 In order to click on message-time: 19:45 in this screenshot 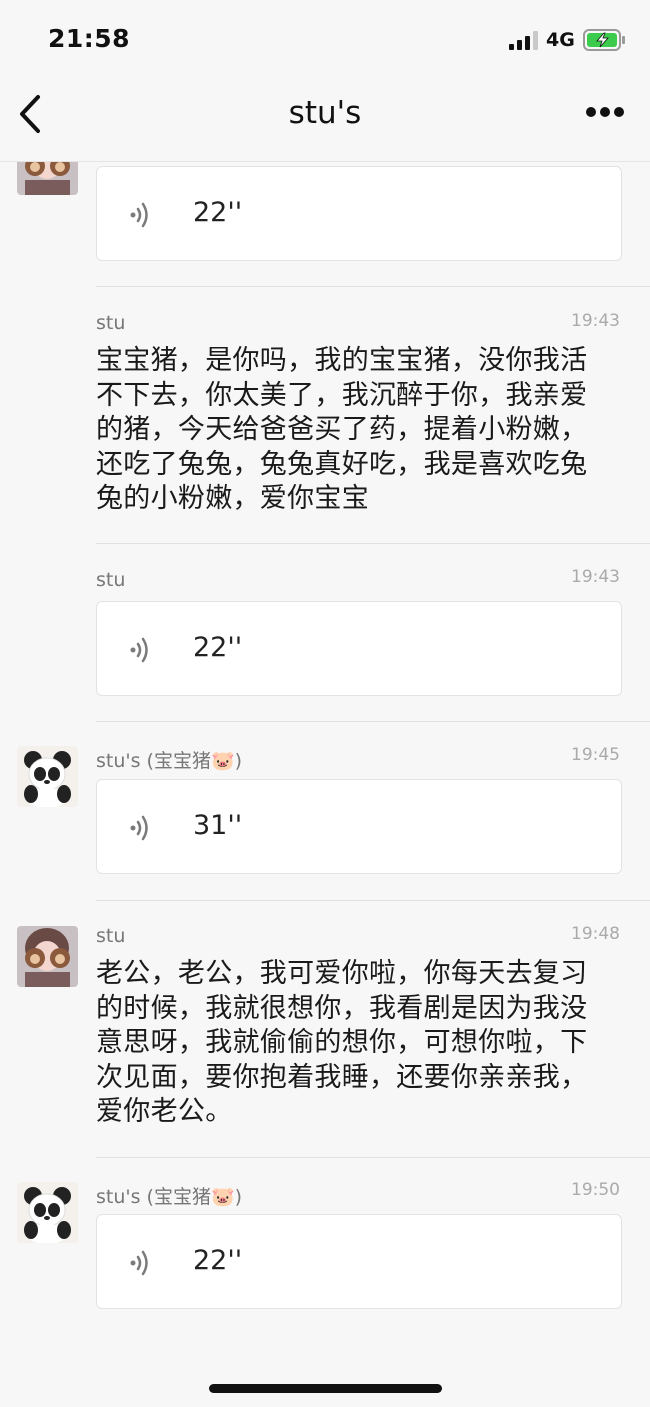, I will do `click(595, 755)`.